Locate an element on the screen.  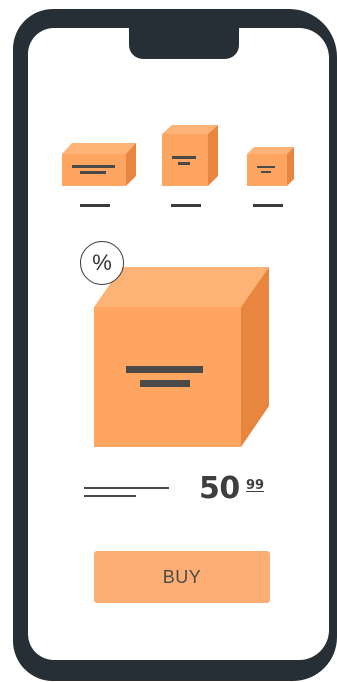
discount-badge: % is located at coordinates (102, 263).